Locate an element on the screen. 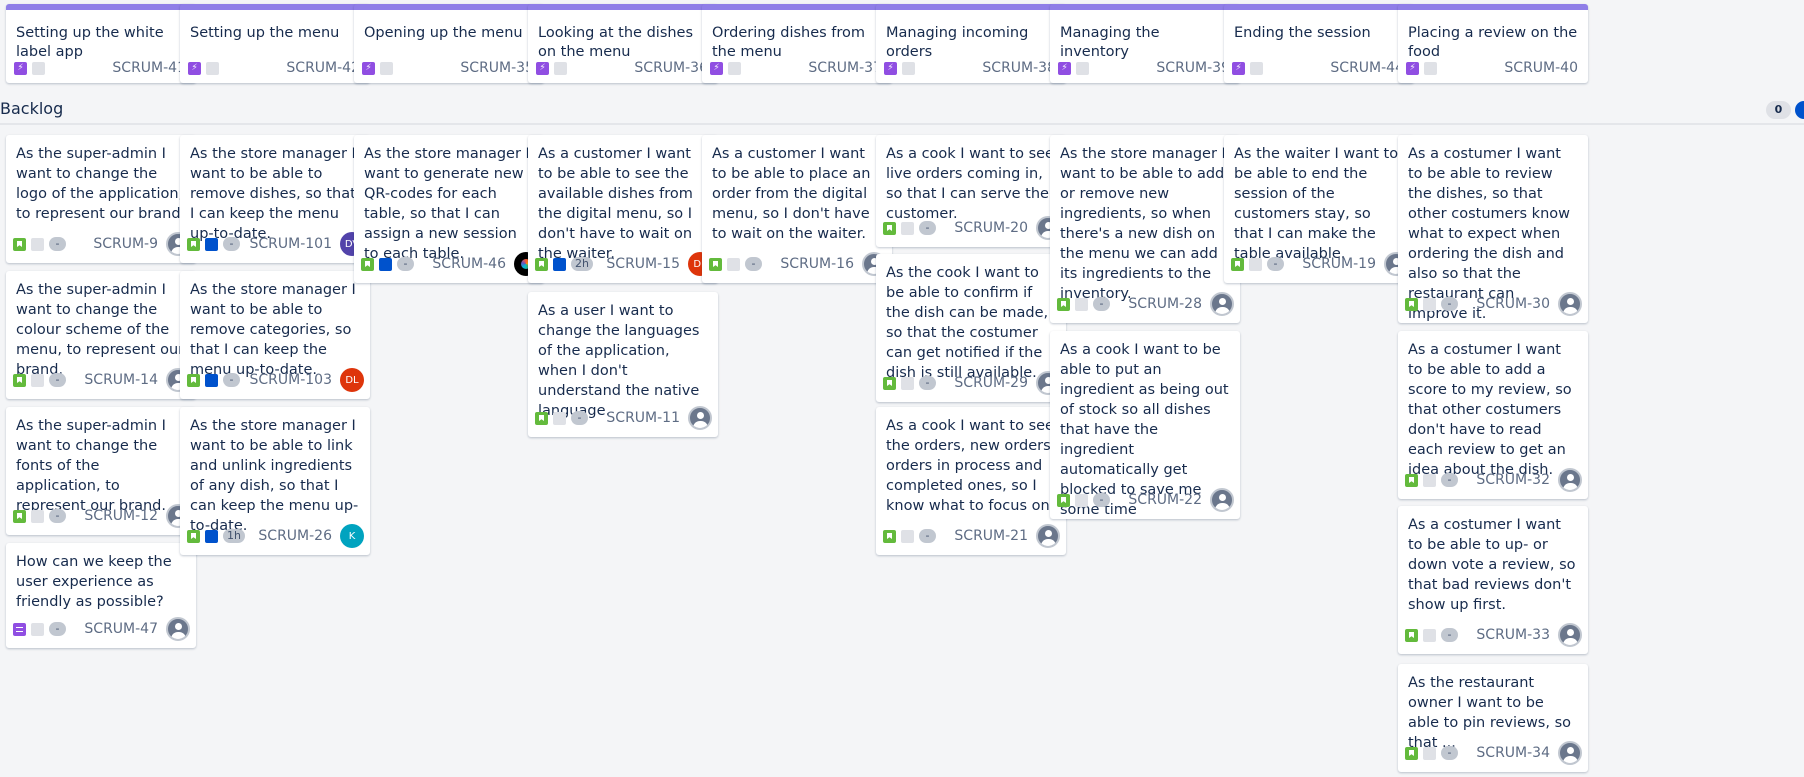  issue-key: SCRUM-20 is located at coordinates (991, 228).